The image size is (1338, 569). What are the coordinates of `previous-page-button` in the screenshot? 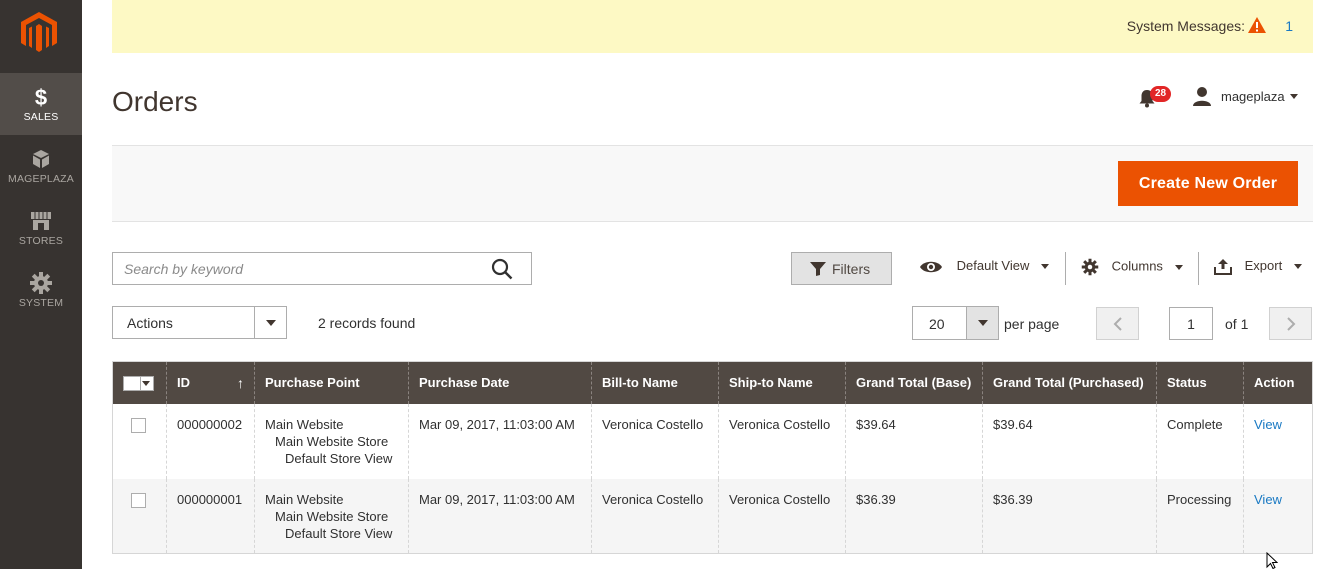 It's located at (1117, 323).